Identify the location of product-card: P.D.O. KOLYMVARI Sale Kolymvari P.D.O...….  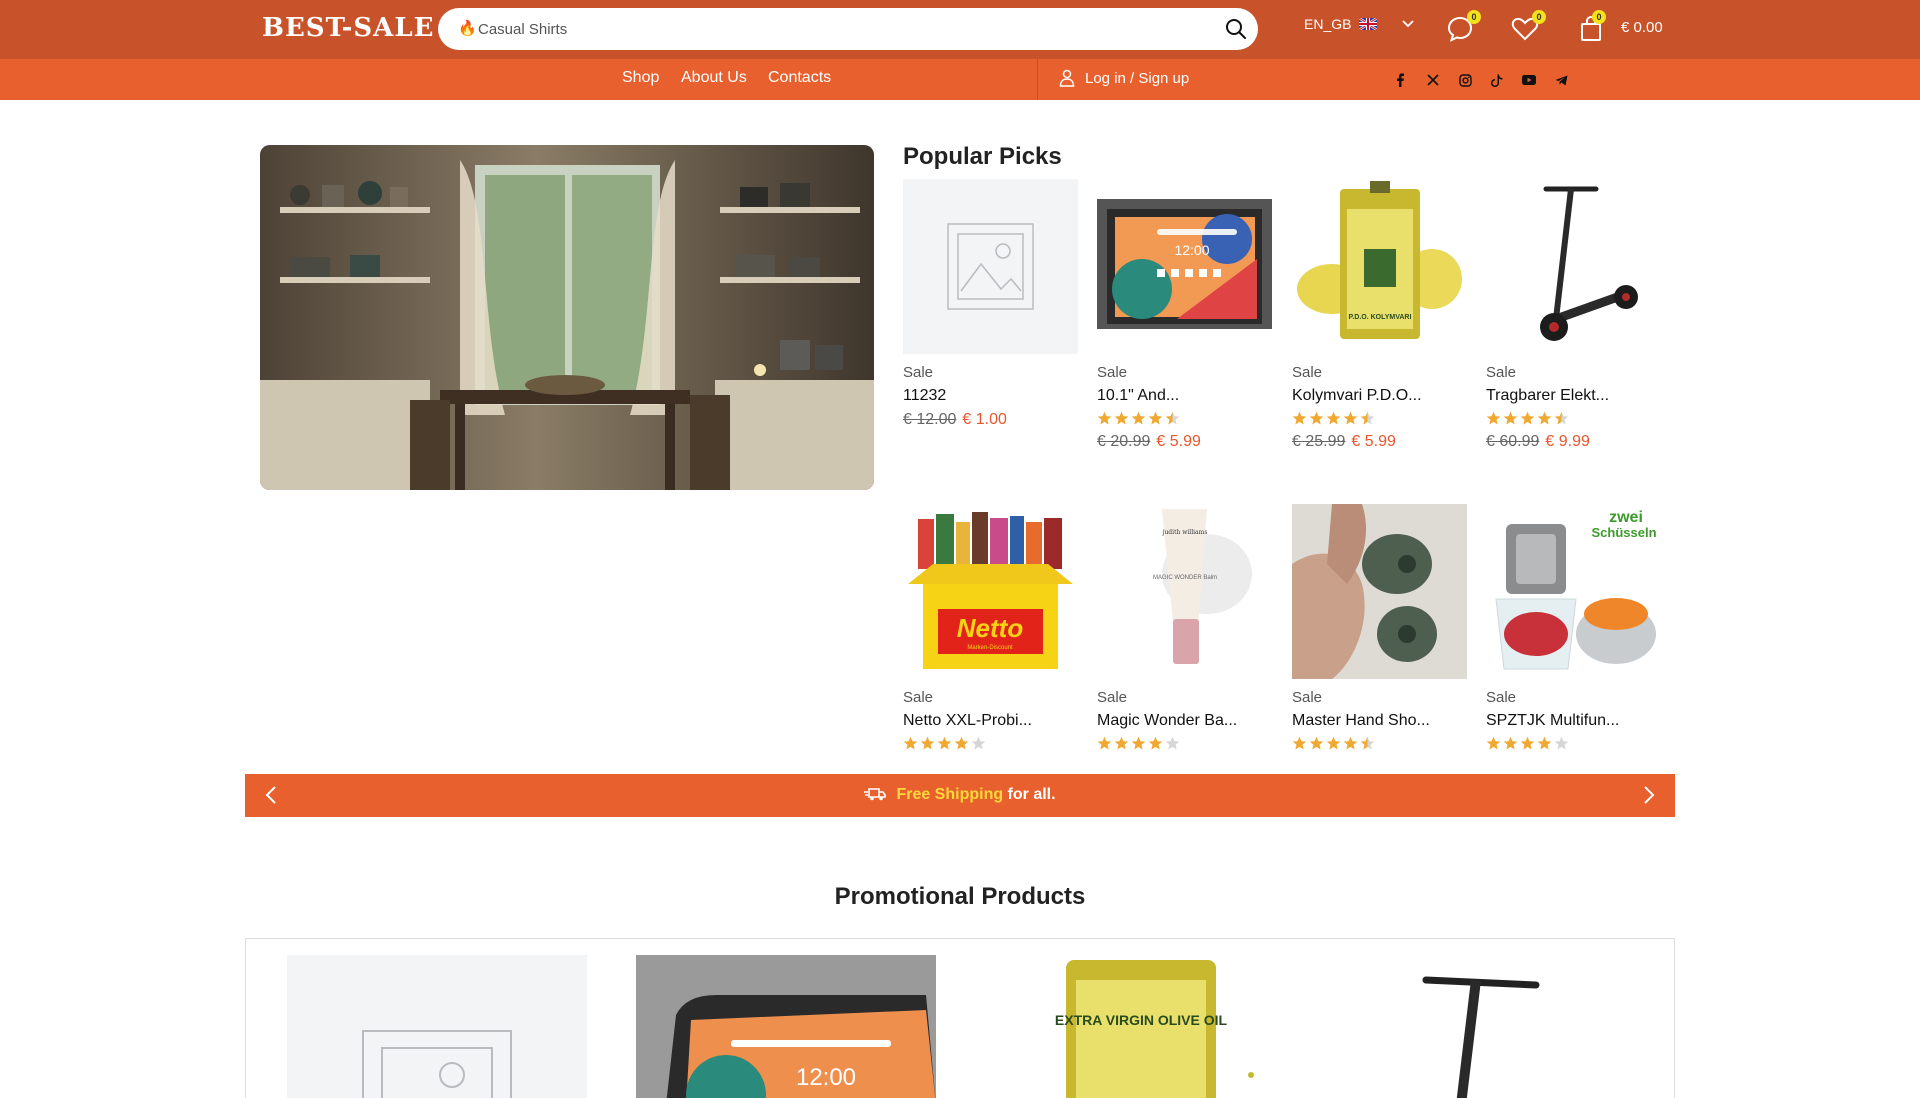
(1379, 315).